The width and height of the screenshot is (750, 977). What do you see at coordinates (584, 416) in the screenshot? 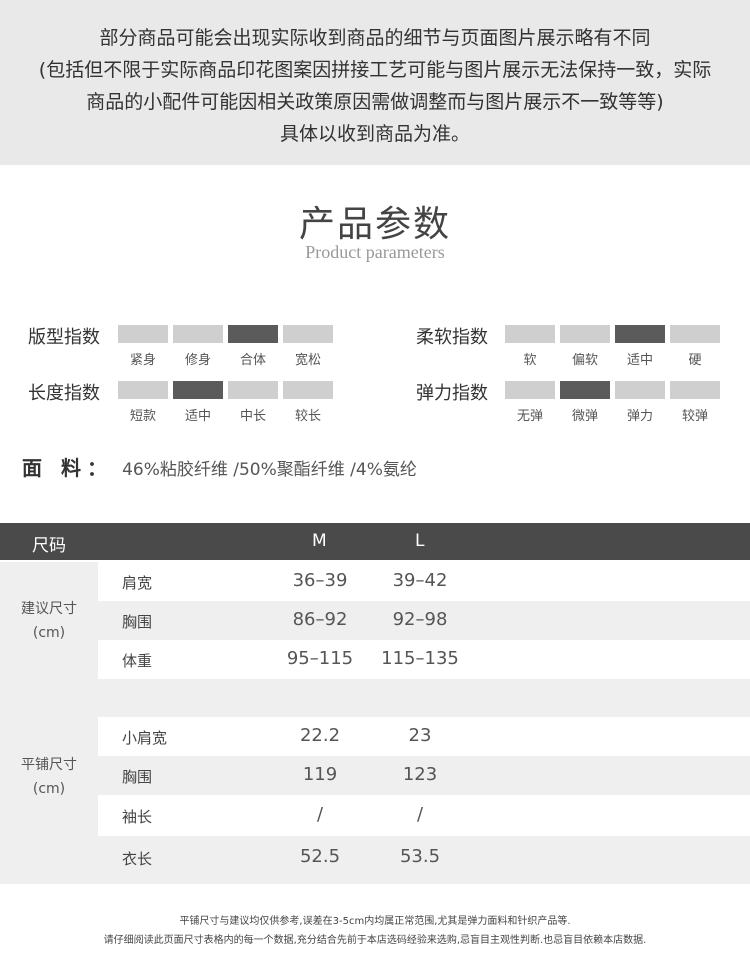
I see `elasticity-option-label: 微弹` at bounding box center [584, 416].